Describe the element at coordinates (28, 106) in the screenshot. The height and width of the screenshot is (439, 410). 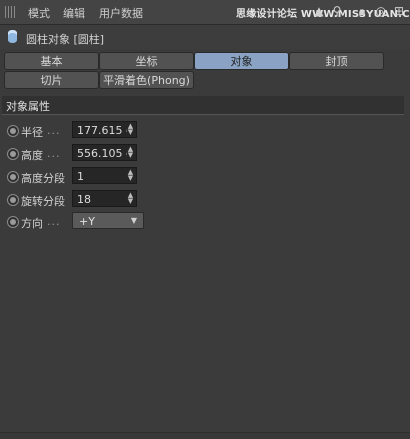
I see `section-title: 对象属性` at that location.